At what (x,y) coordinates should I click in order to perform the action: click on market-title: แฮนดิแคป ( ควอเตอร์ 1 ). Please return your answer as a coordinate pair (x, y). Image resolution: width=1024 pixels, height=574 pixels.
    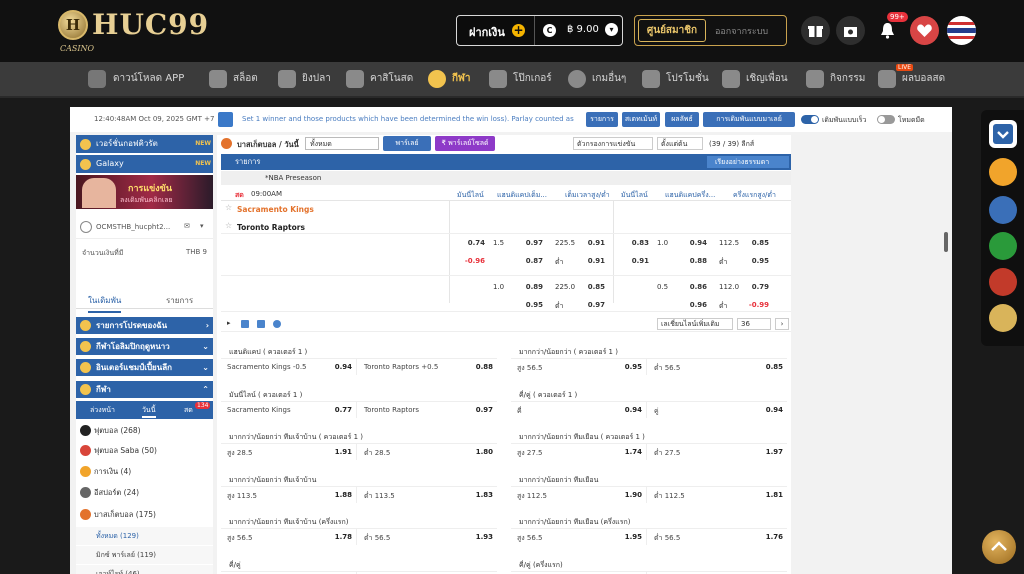
    Looking at the image, I should click on (268, 352).